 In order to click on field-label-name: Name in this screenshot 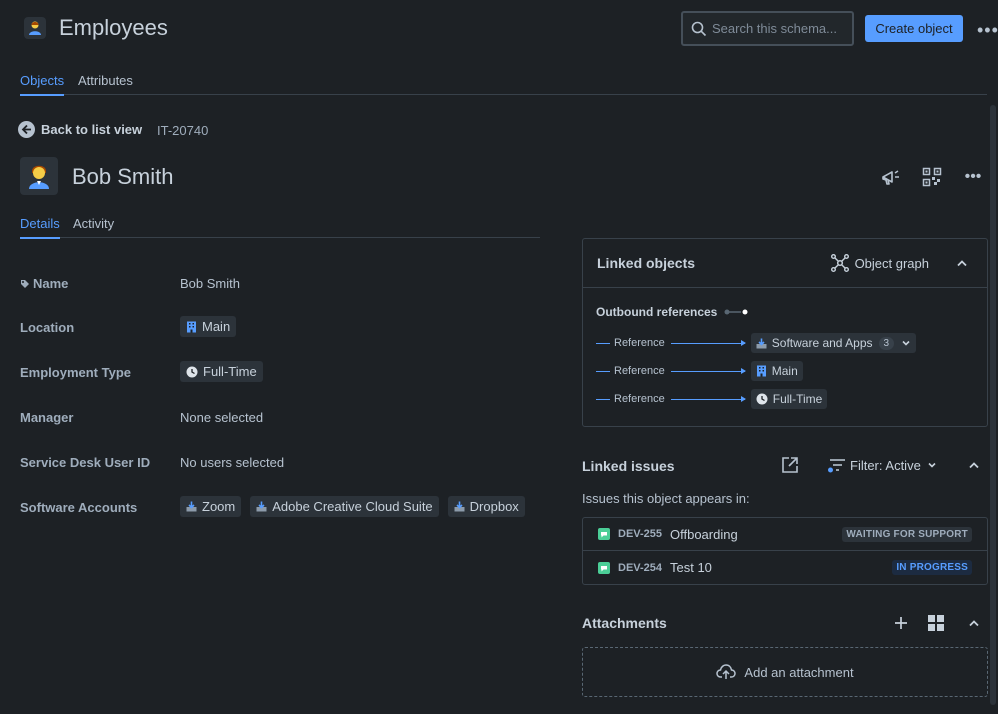, I will do `click(44, 283)`.